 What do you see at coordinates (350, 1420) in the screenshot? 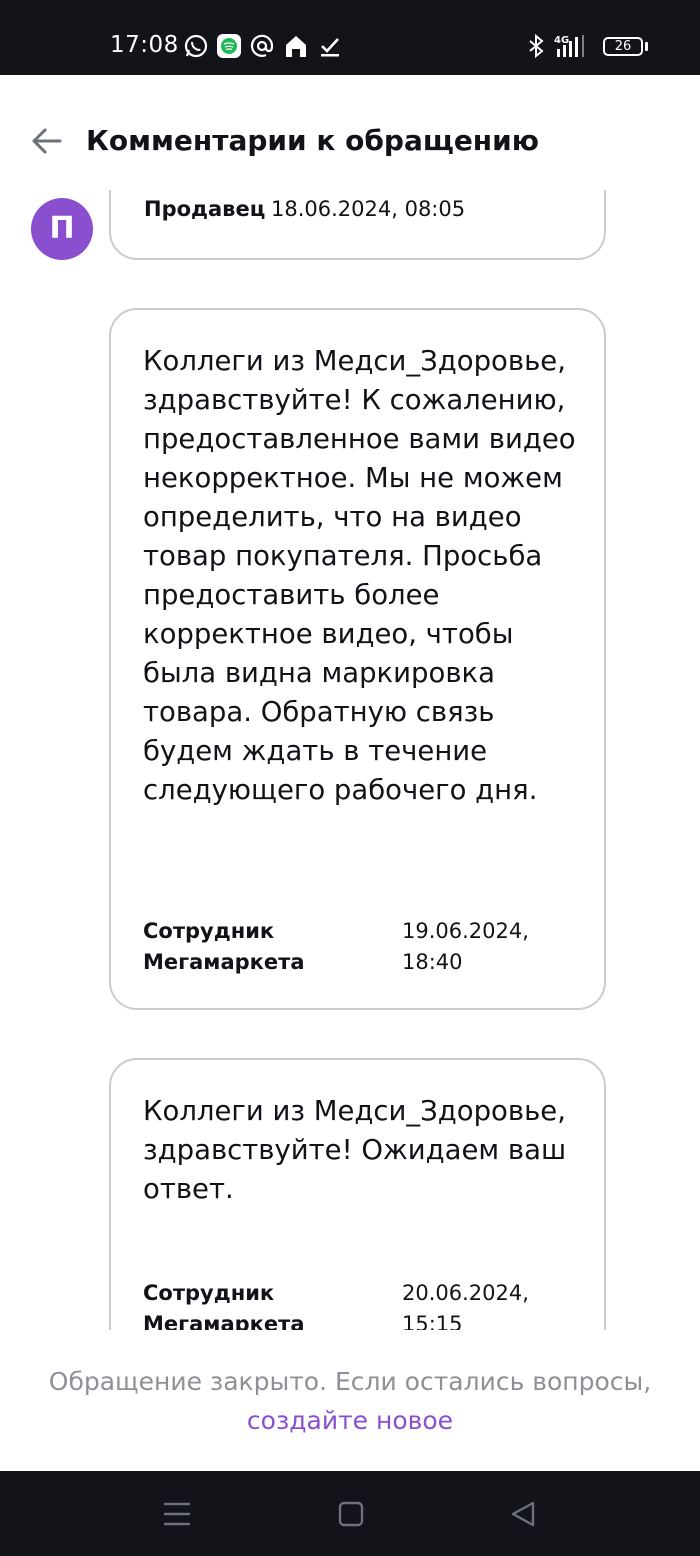
I see `create-new-link: создайте новое` at bounding box center [350, 1420].